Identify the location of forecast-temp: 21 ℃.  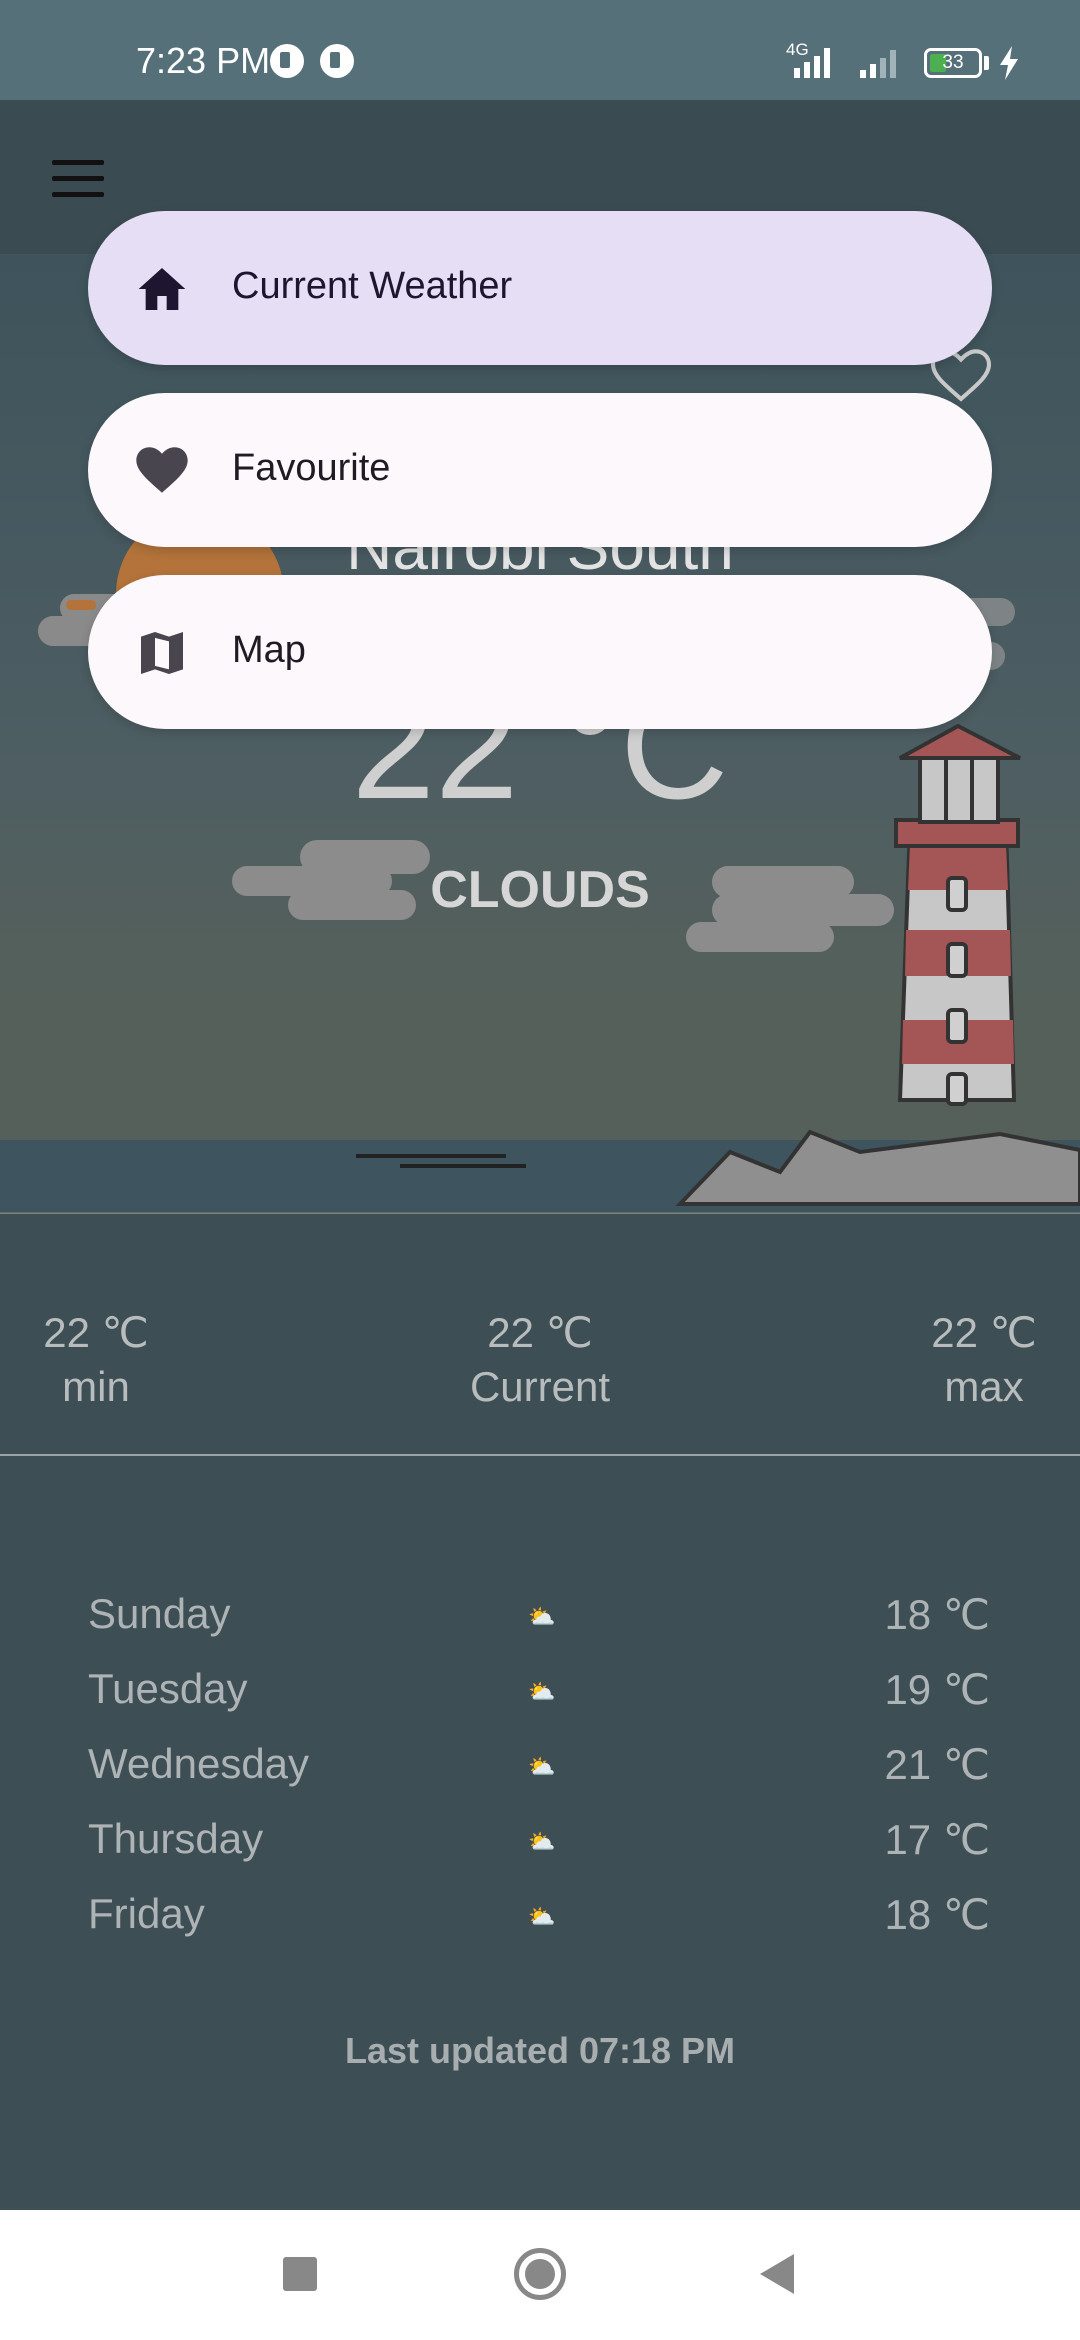
(937, 1764).